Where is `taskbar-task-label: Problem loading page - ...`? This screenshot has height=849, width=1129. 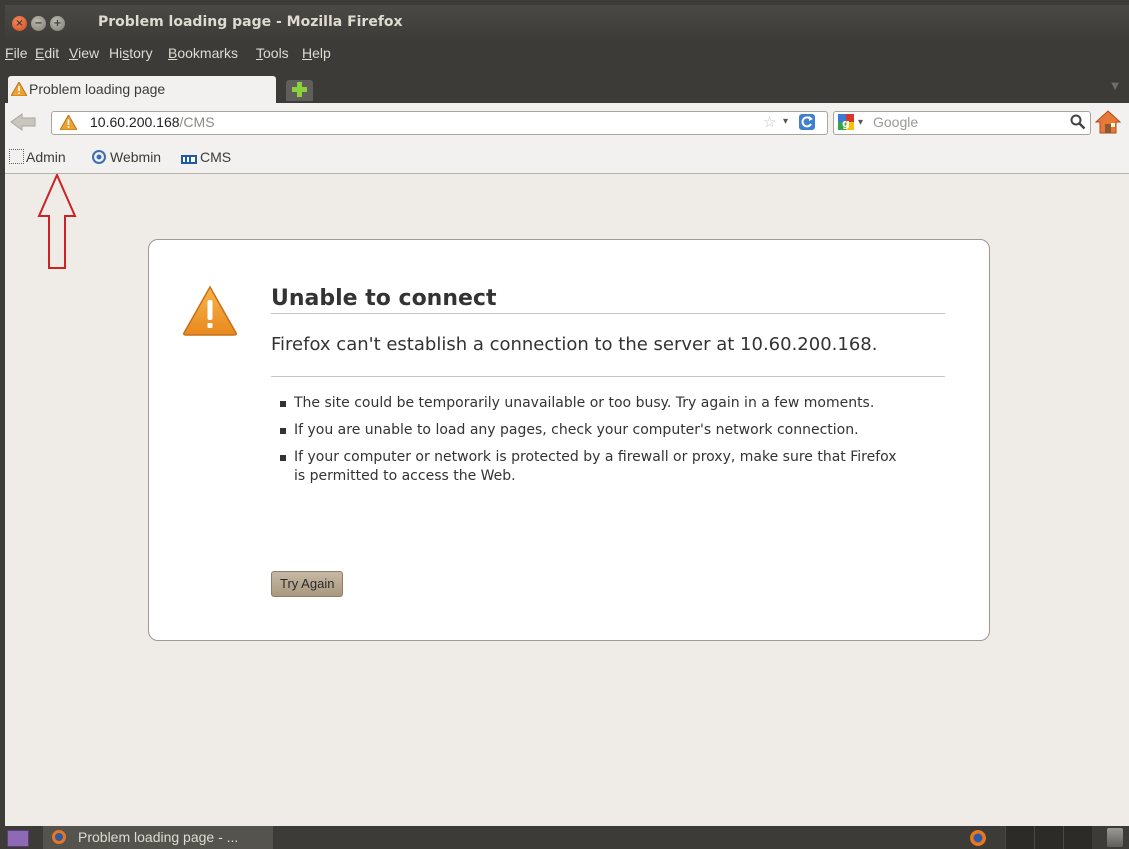
taskbar-task-label: Problem loading page - ... is located at coordinates (158, 837).